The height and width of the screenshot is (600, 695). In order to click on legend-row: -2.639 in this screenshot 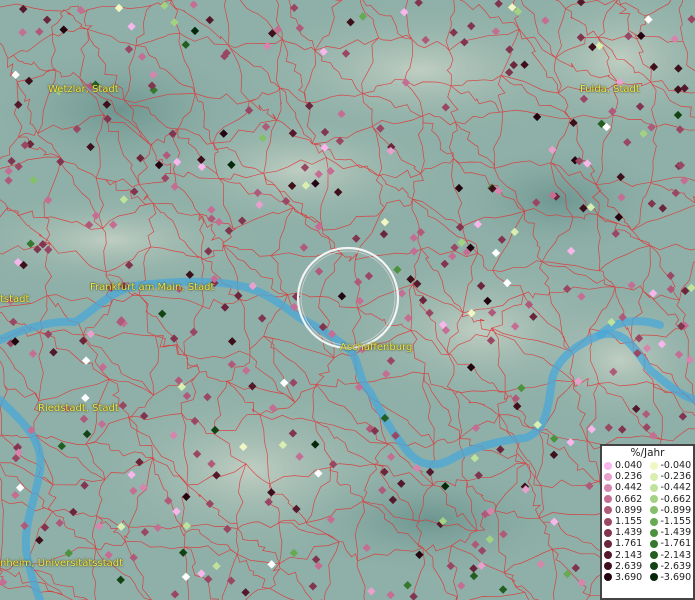, I will do `click(671, 566)`.